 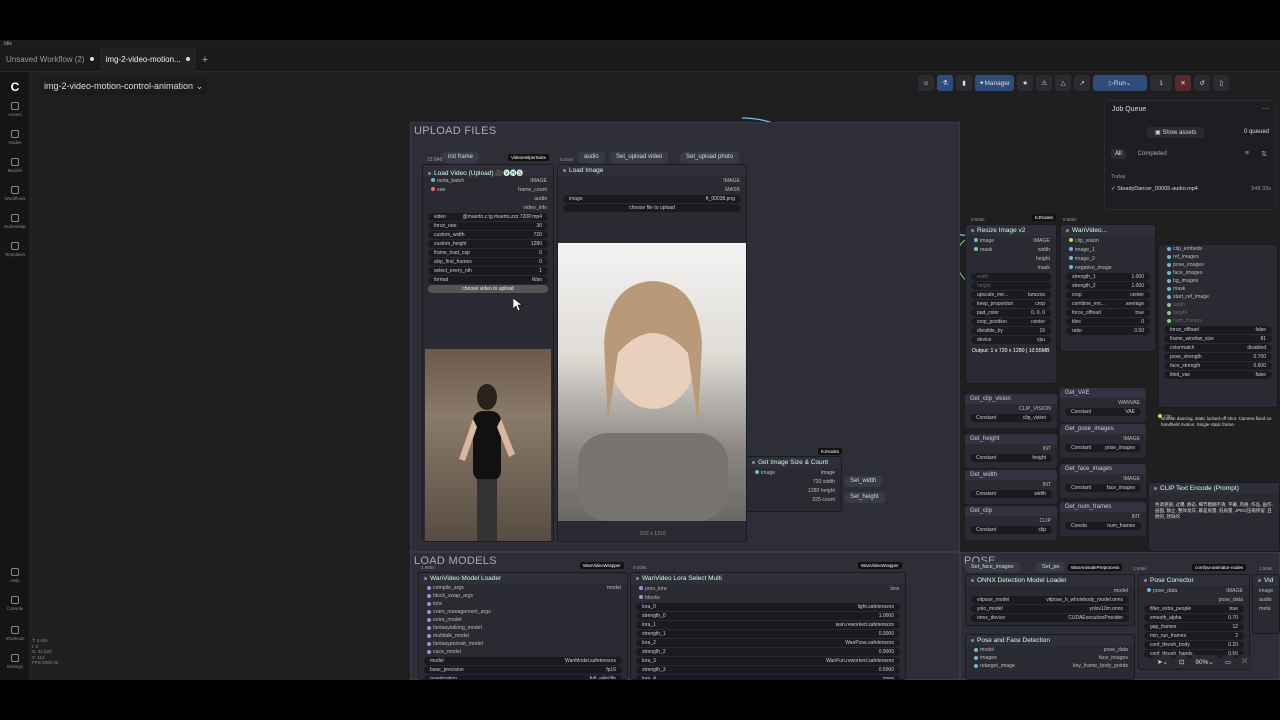 What do you see at coordinates (1011, 313) in the screenshot?
I see `widget-pad-color: pad_color 0, 0, 0` at bounding box center [1011, 313].